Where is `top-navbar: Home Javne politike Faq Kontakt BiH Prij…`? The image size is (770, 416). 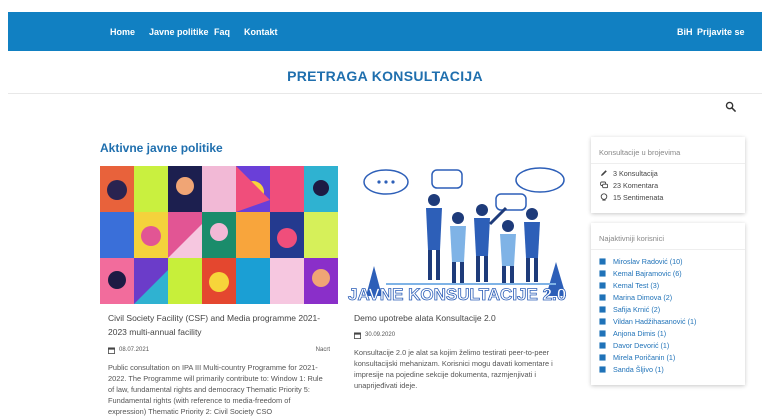 top-navbar: Home Javne politike Faq Kontakt BiH Prij… is located at coordinates (385, 31).